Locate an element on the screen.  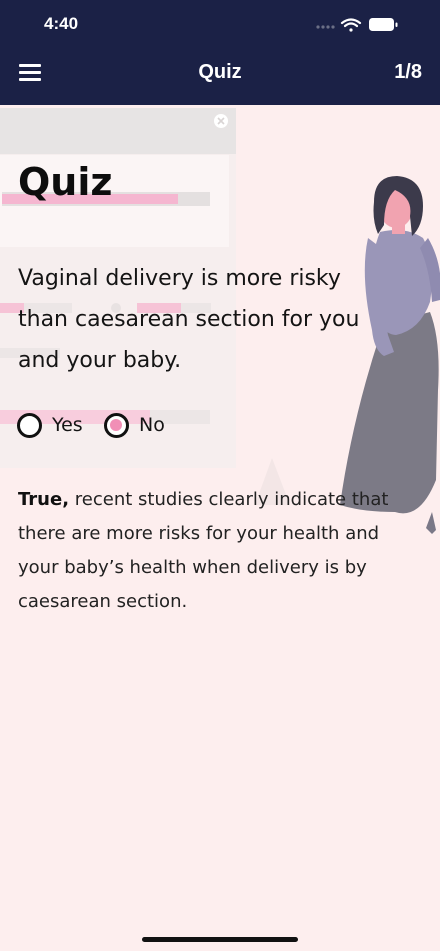
question-counter: 1/8 is located at coordinates (408, 72).